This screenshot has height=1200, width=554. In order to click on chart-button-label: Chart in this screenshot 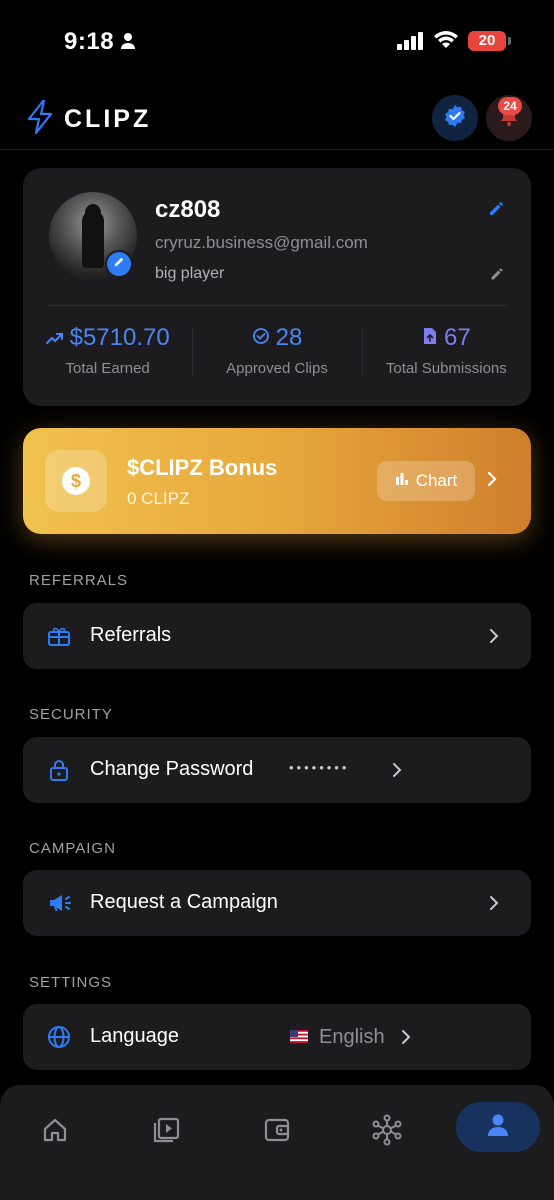, I will do `click(436, 480)`.